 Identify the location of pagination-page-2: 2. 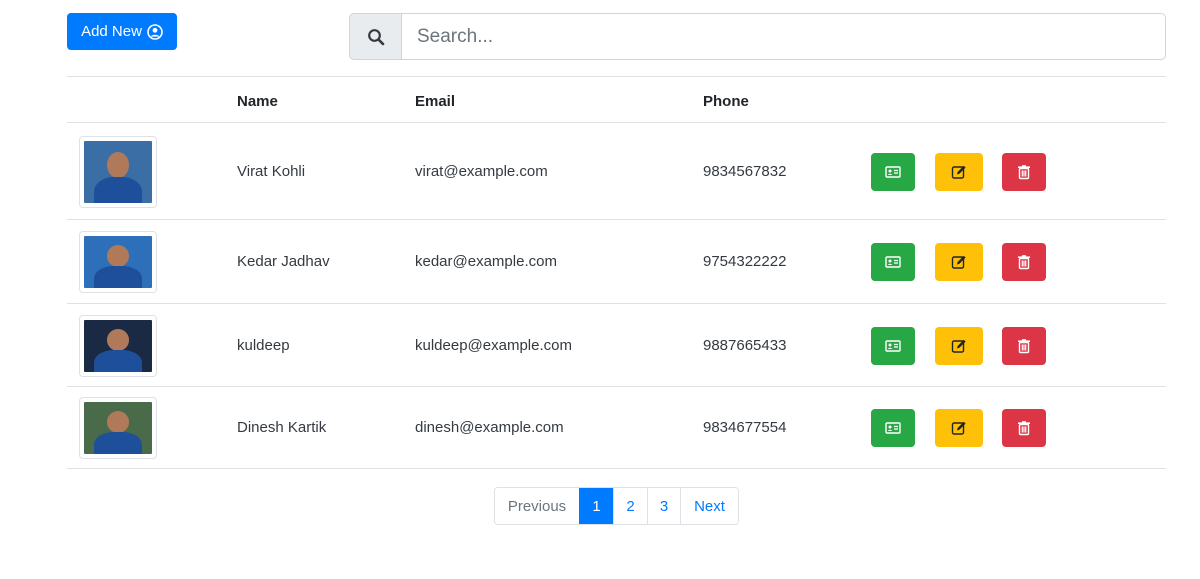
(630, 506).